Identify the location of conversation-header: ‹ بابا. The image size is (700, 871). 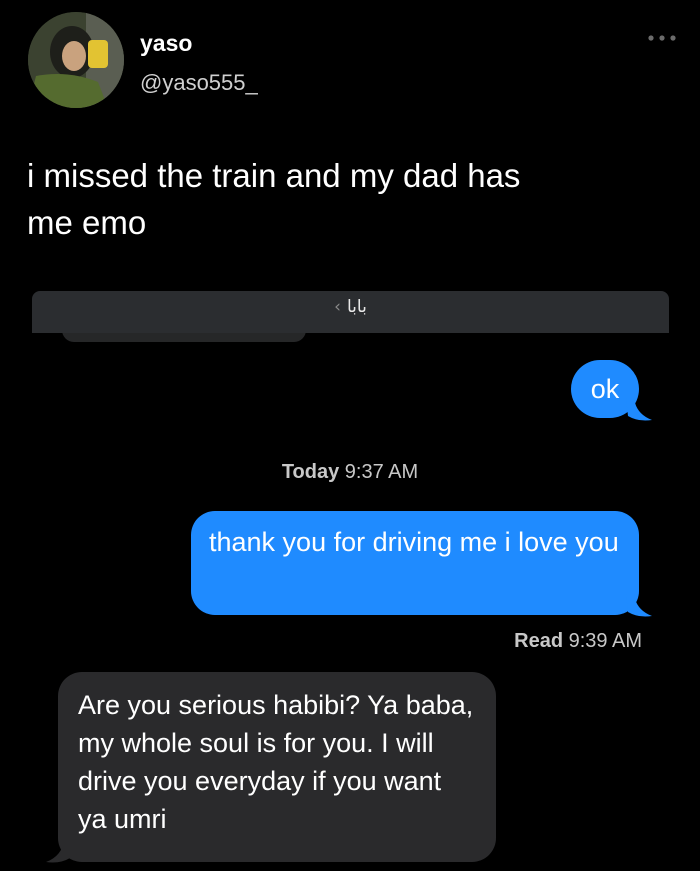
(350, 312).